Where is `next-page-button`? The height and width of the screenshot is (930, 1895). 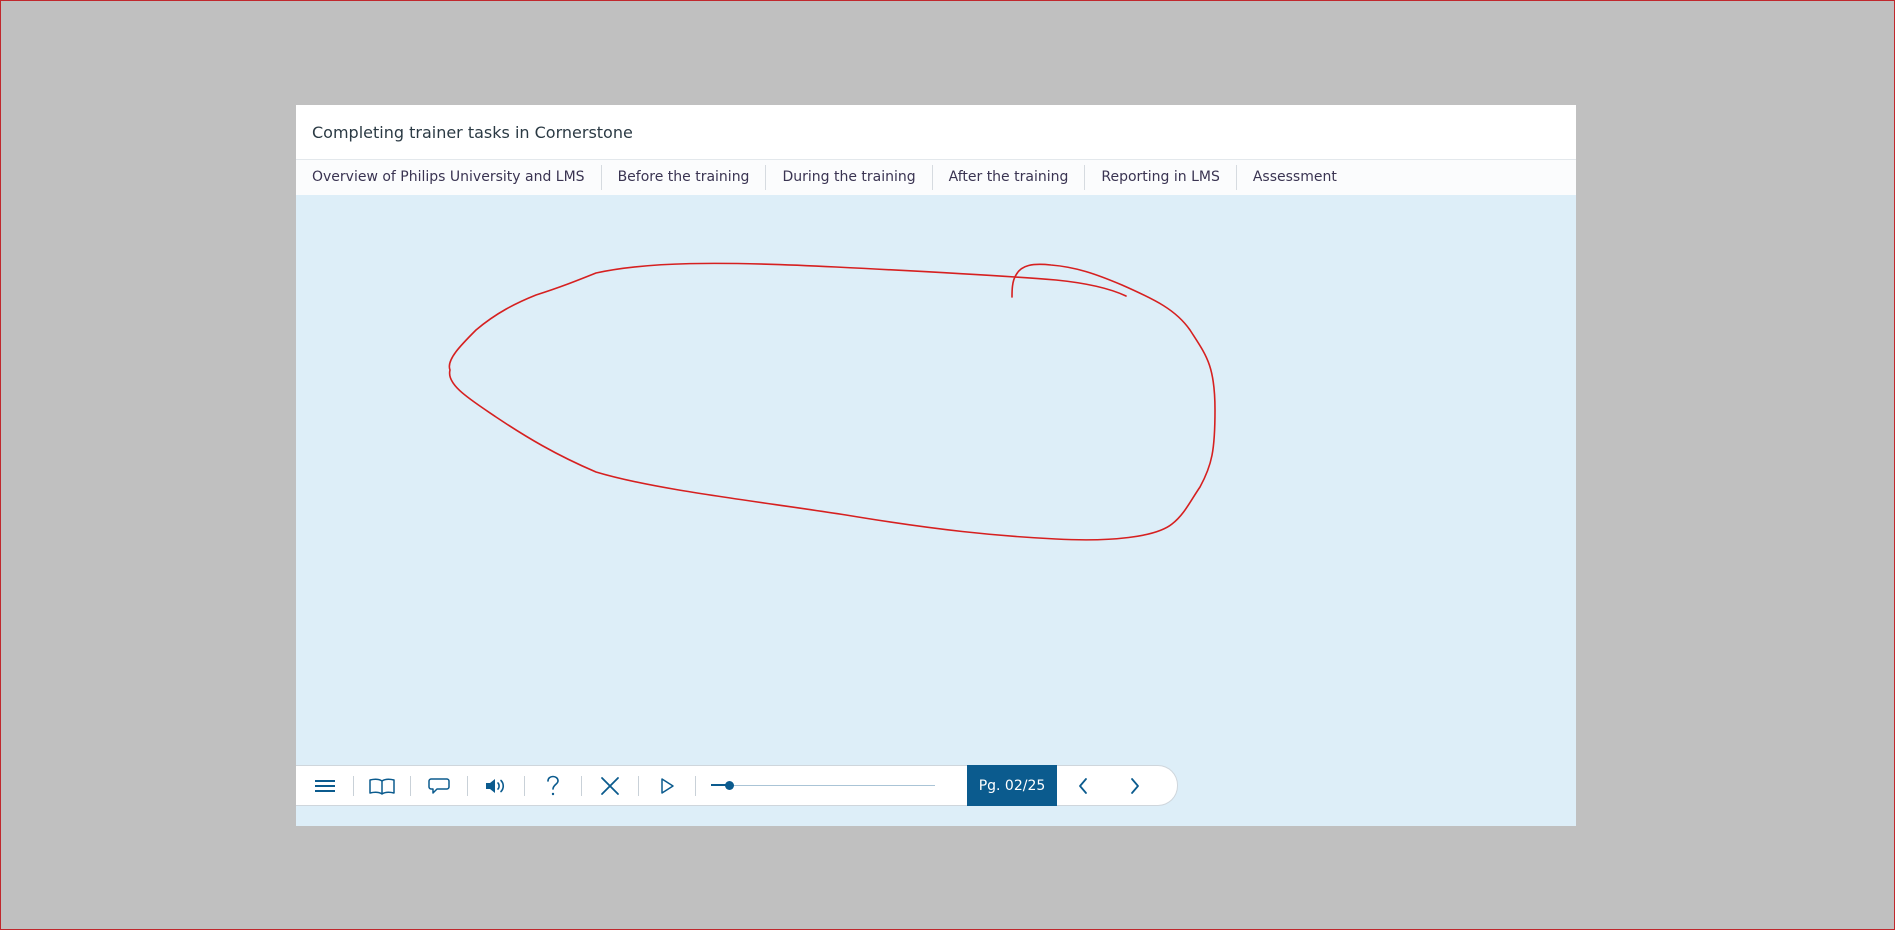
next-page-button is located at coordinates (1135, 785).